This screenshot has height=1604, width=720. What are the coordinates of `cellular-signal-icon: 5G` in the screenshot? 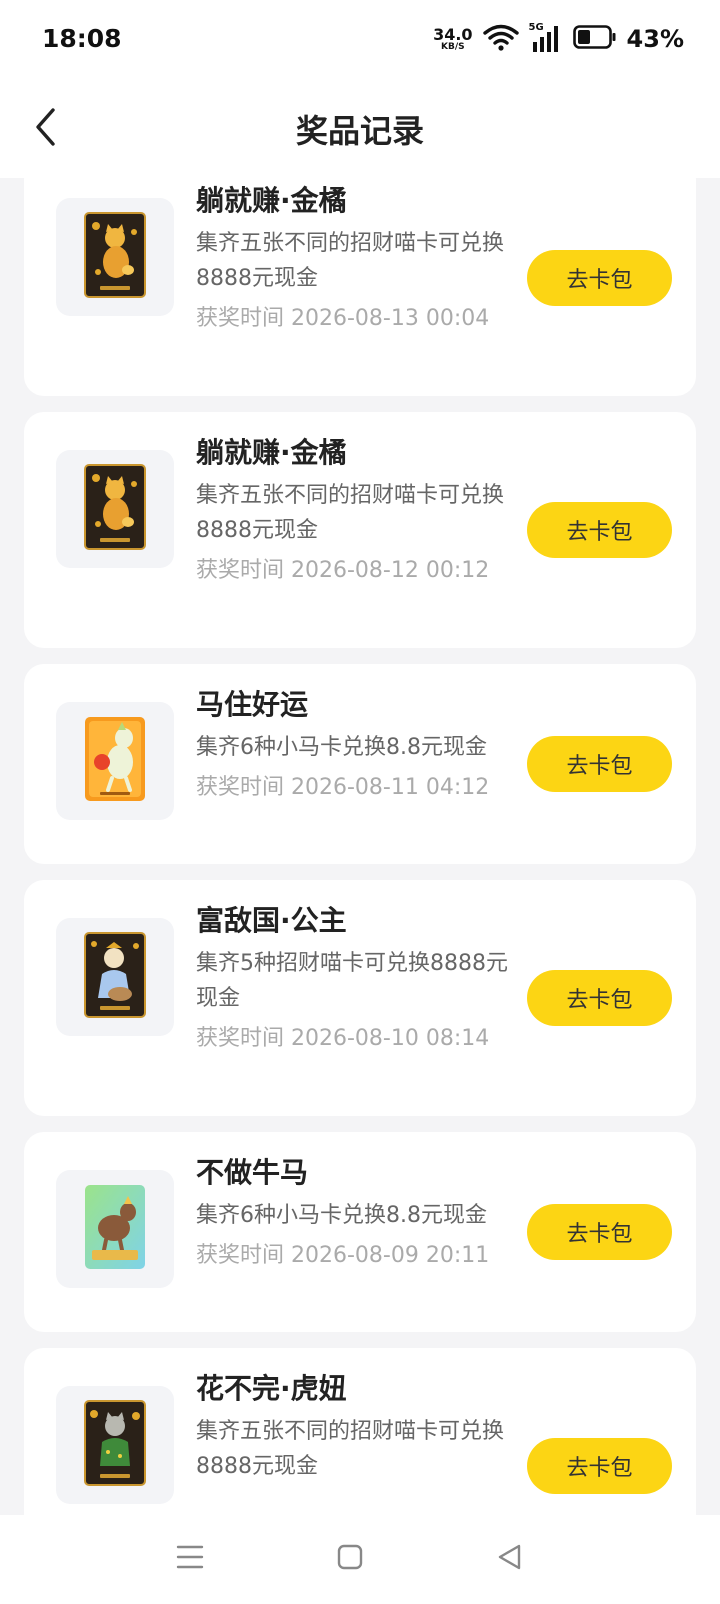 It's located at (546, 38).